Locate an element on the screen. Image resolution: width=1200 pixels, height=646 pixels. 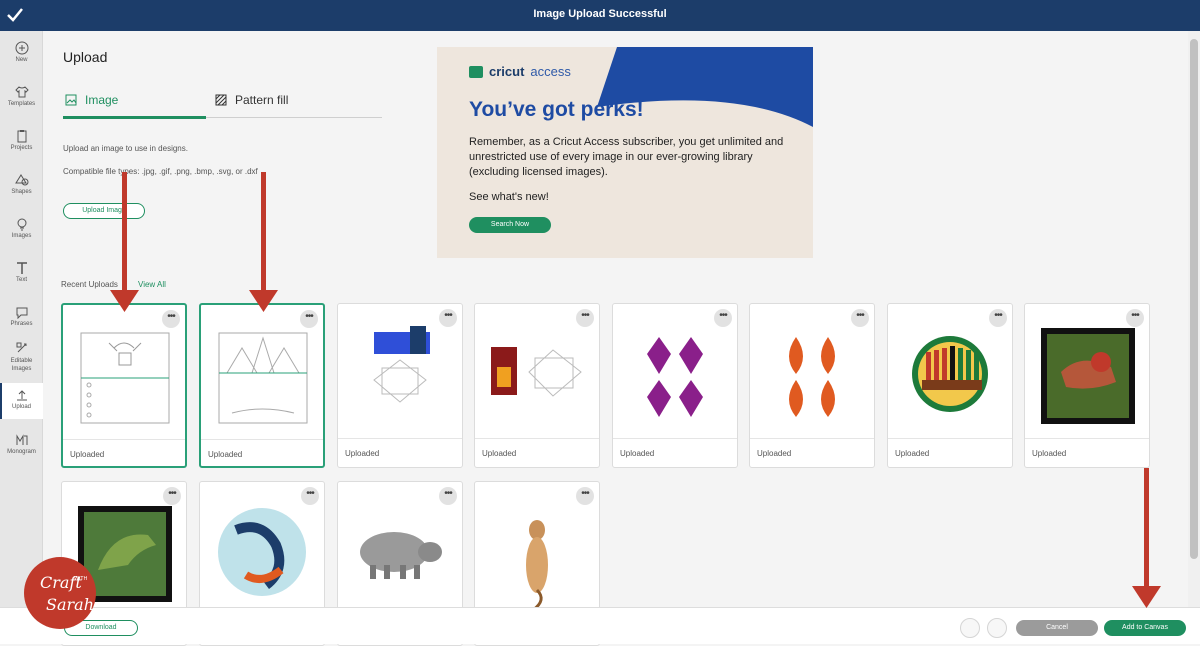
image-icon is located at coordinates (71, 100).